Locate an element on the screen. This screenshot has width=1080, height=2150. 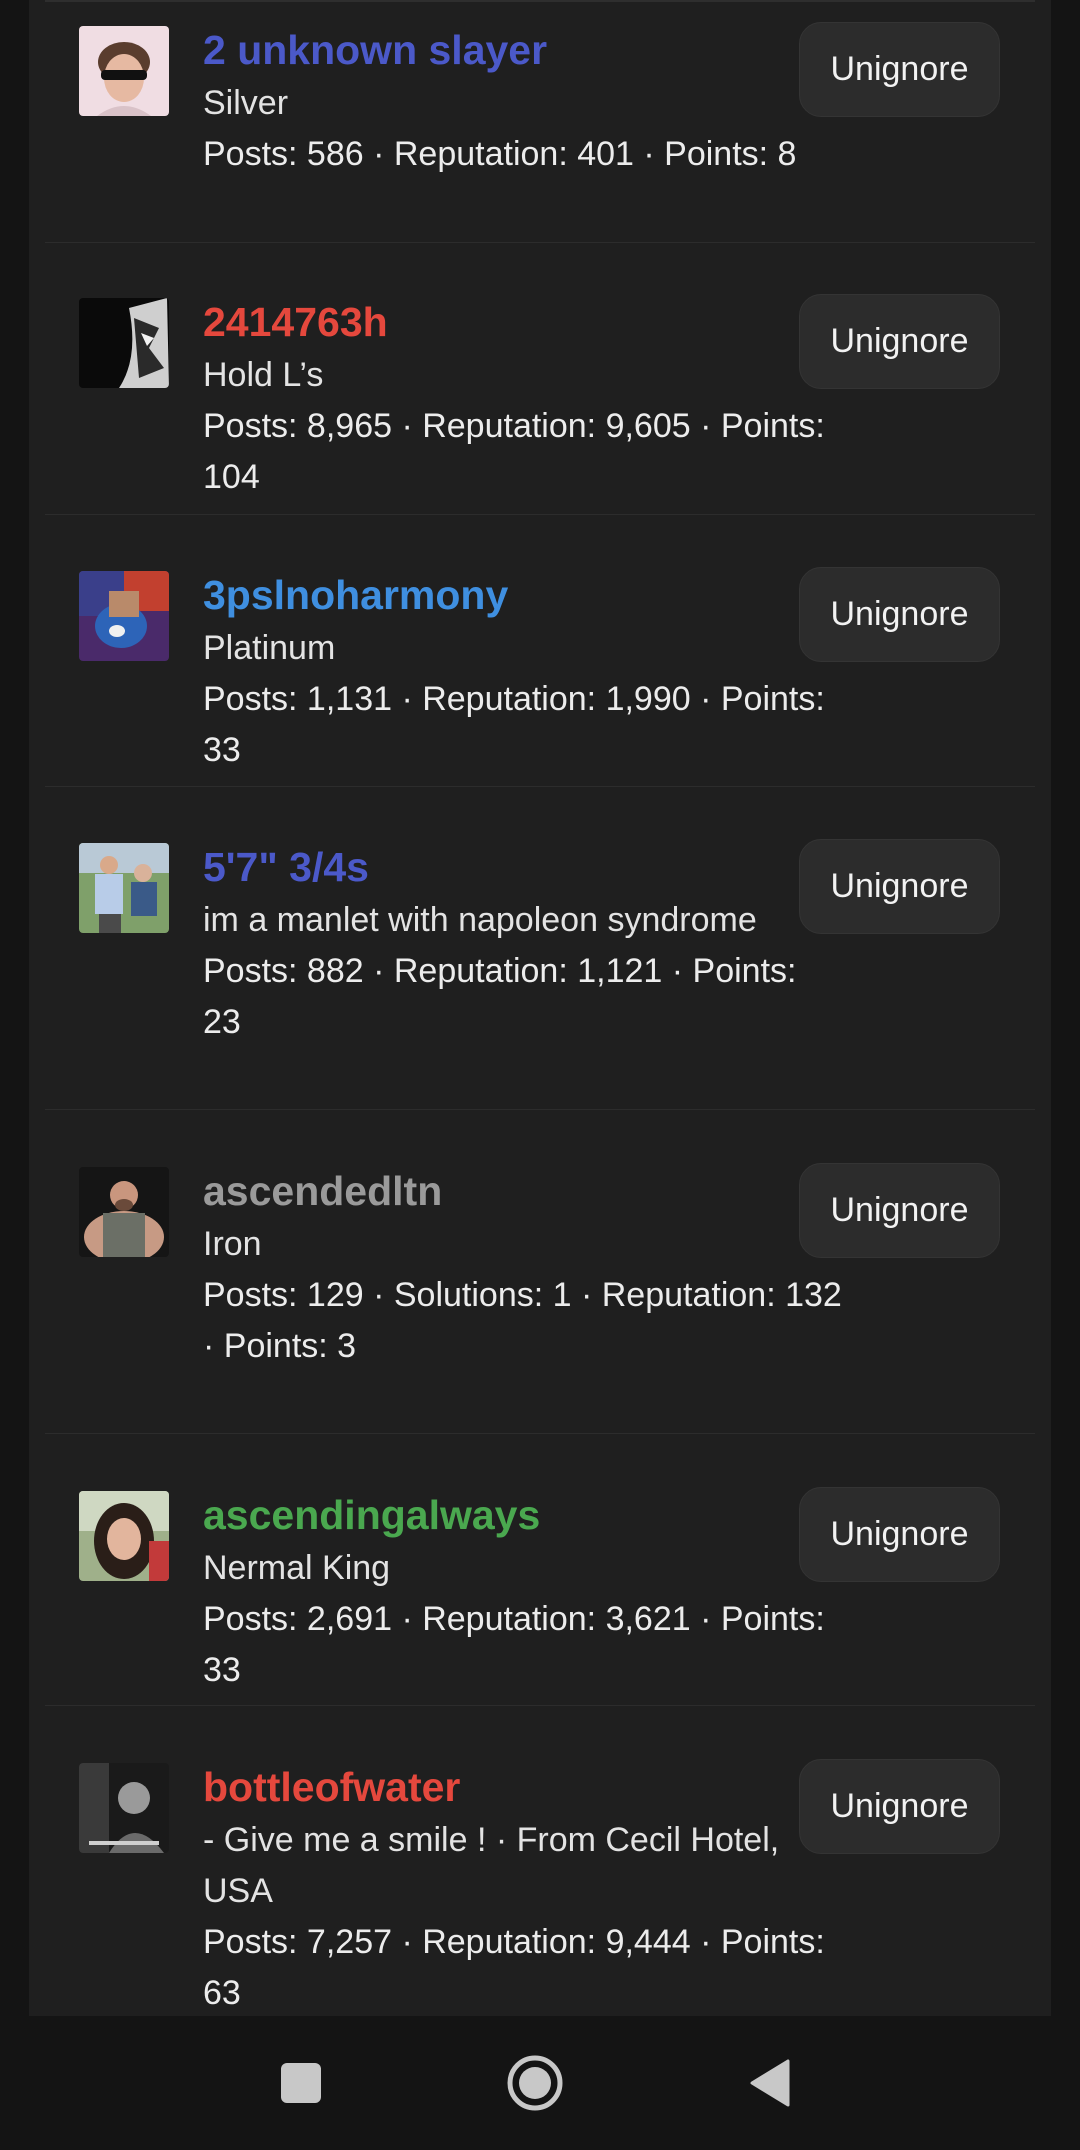
username-link: 2414763h is located at coordinates (523, 322).